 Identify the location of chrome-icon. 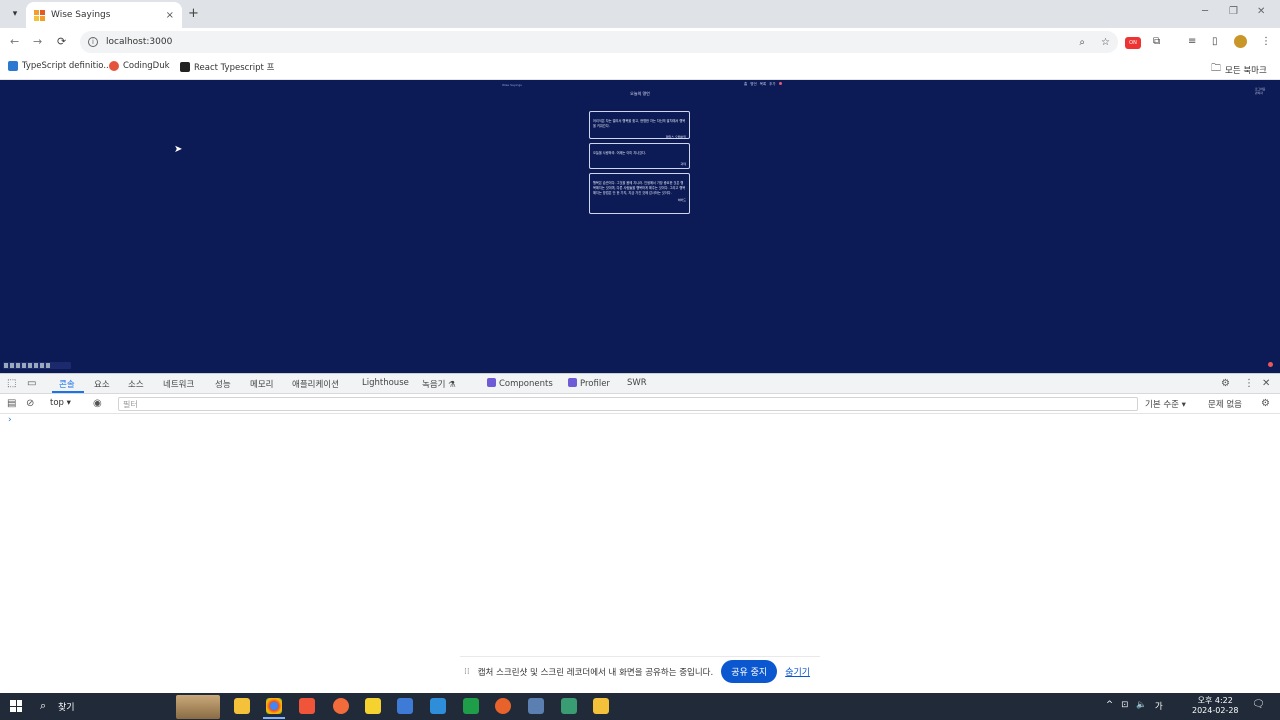
(274, 706).